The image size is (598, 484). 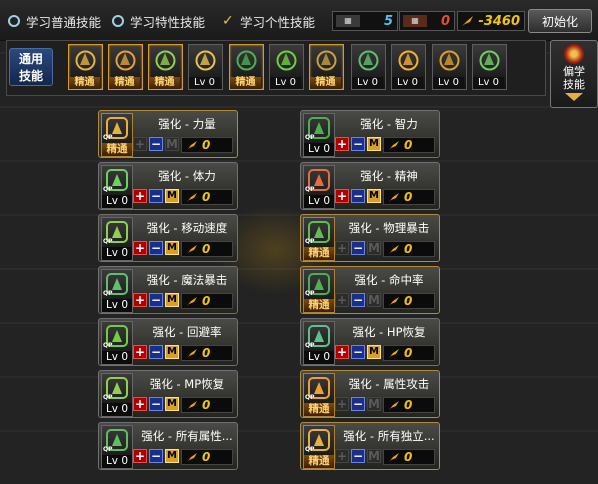 I want to click on skill-icon-crosshair-glyph, so click(x=286, y=60).